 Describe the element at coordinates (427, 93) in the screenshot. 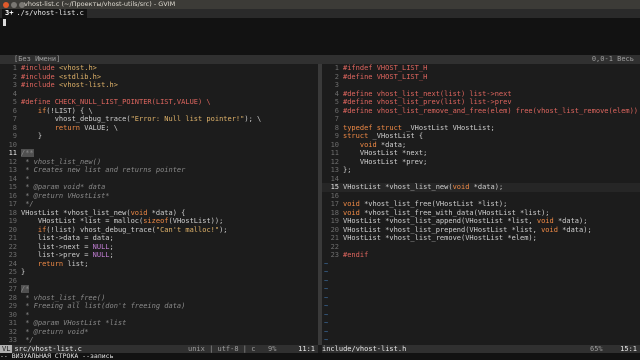

I see `code-text: #define vhost_list_next(list) list->next` at that location.